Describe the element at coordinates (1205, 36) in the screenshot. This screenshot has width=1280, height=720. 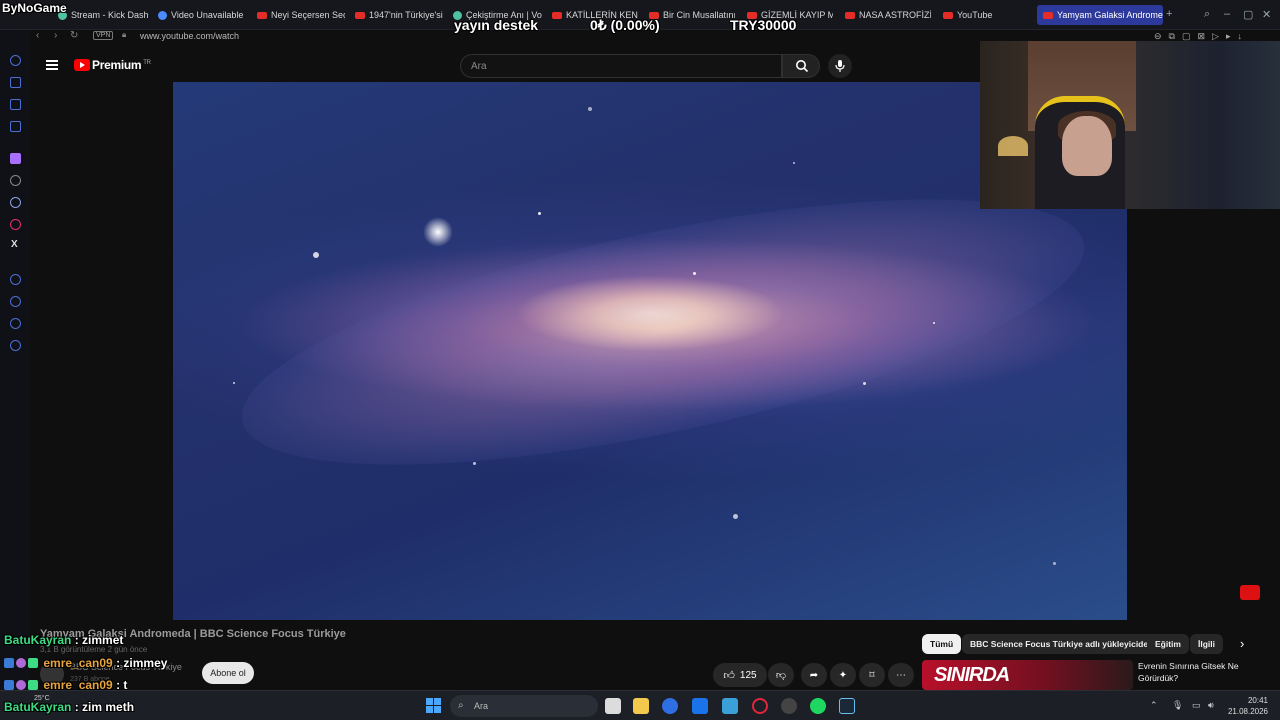
I see `screenshot-icon: ⊠` at that location.